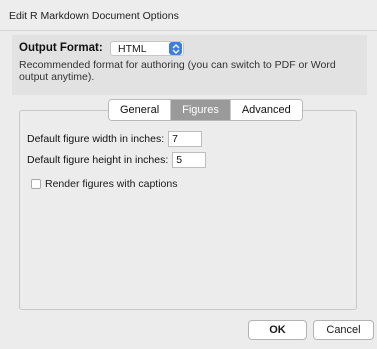 The height and width of the screenshot is (349, 377). I want to click on output-format-value: HTML, so click(132, 48).